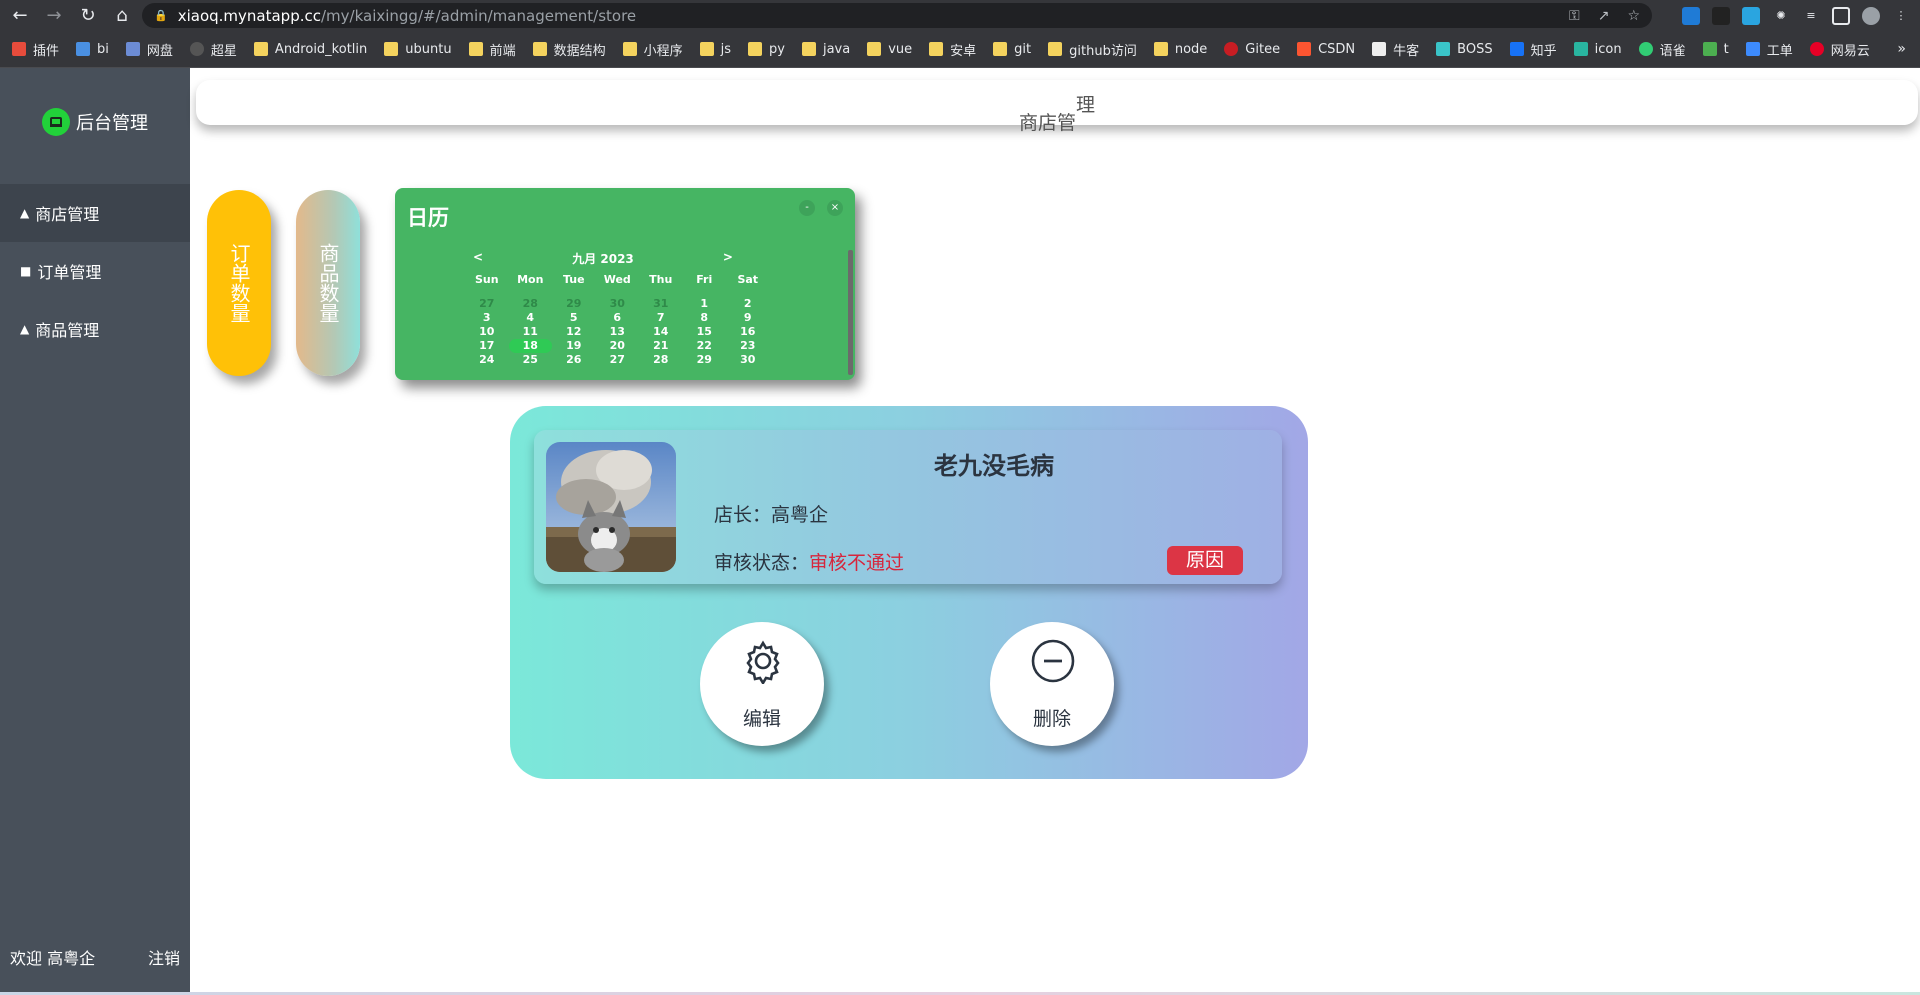  Describe the element at coordinates (328, 283) in the screenshot. I see `goods-count-card: 商品数量` at that location.